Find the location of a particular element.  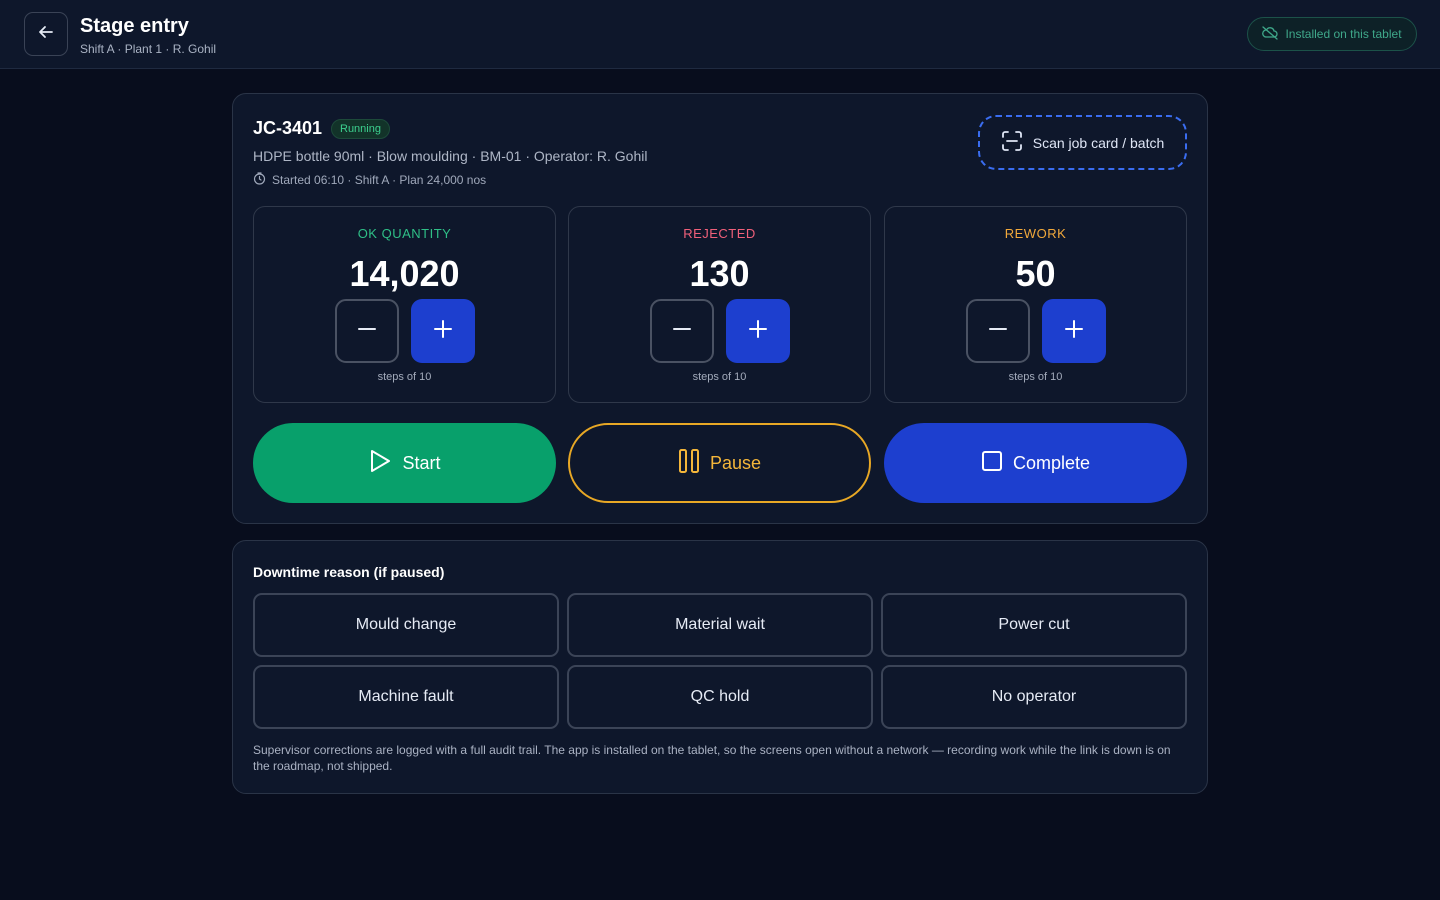

installed-label: Installed on this tablet is located at coordinates (1343, 34).